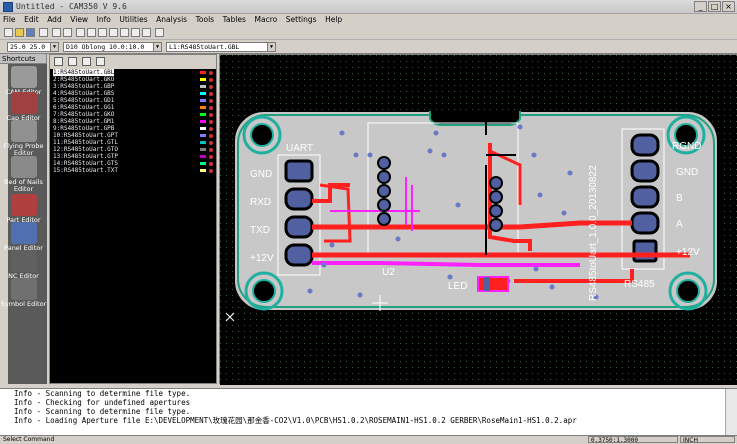  What do you see at coordinates (43, 32) in the screenshot?
I see `print-icon` at bounding box center [43, 32].